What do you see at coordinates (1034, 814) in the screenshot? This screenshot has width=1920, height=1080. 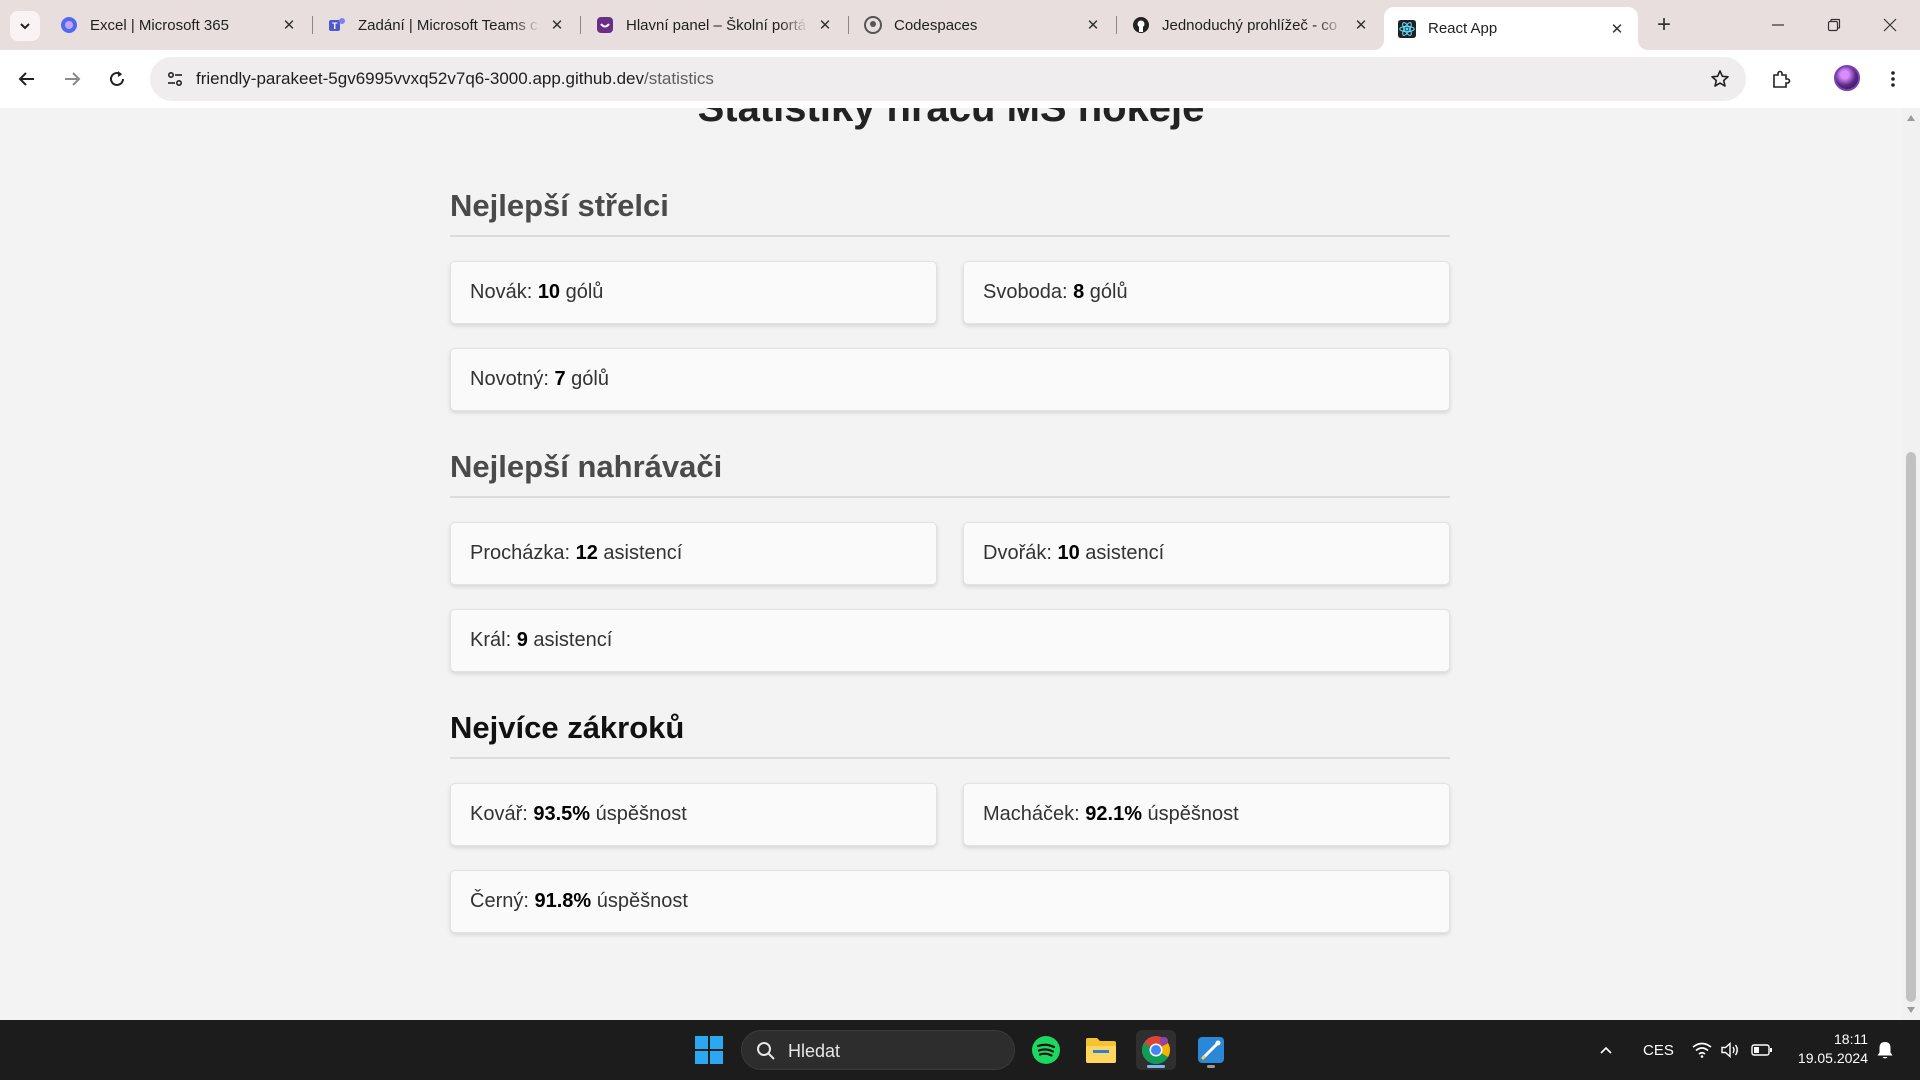 I see `player-name: Macháček:` at bounding box center [1034, 814].